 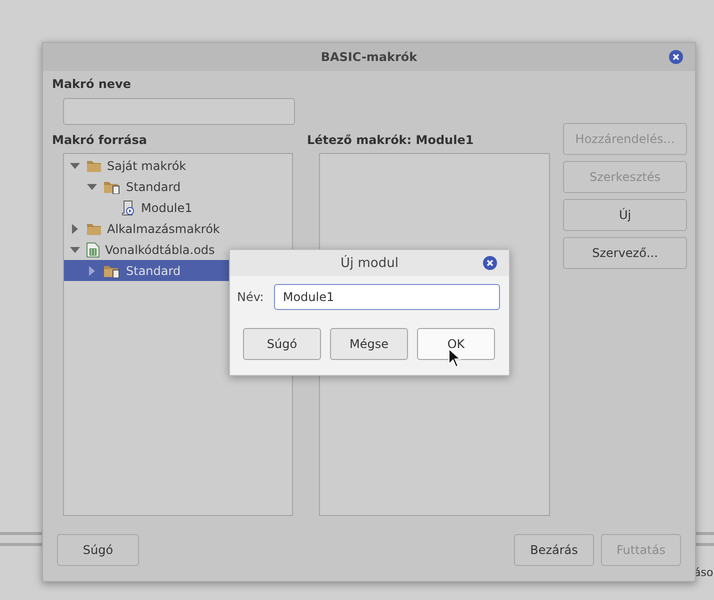 What do you see at coordinates (369, 263) in the screenshot?
I see `window-title: Új modul` at bounding box center [369, 263].